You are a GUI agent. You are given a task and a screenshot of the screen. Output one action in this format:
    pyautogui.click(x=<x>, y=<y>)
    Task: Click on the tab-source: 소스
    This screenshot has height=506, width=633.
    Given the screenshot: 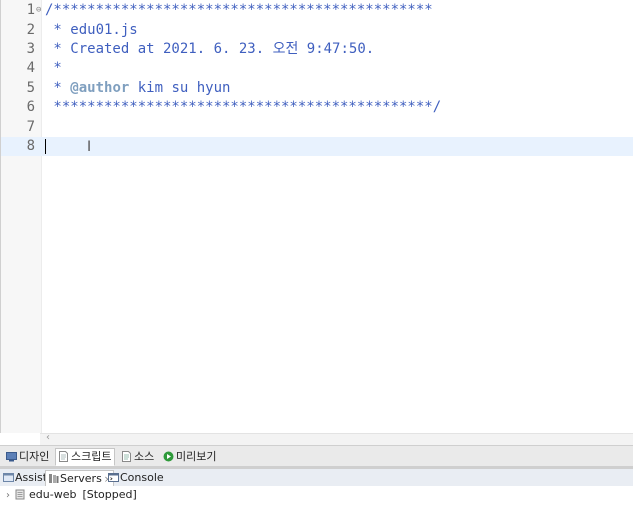 What is the action you would take?
    pyautogui.click(x=138, y=457)
    